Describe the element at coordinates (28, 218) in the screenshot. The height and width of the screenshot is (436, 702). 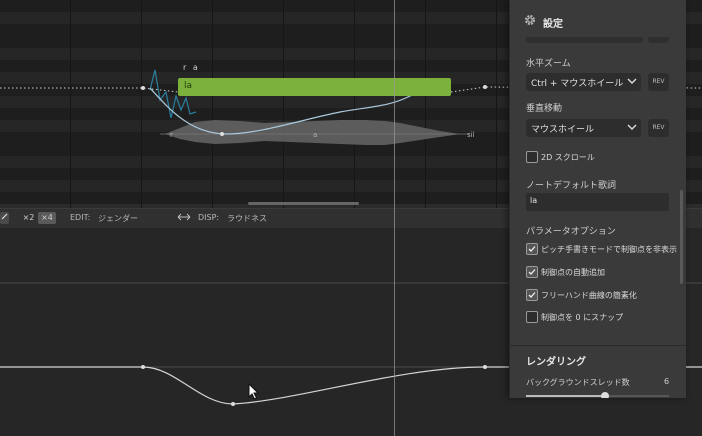
I see `zoom-x2-button: ×2` at that location.